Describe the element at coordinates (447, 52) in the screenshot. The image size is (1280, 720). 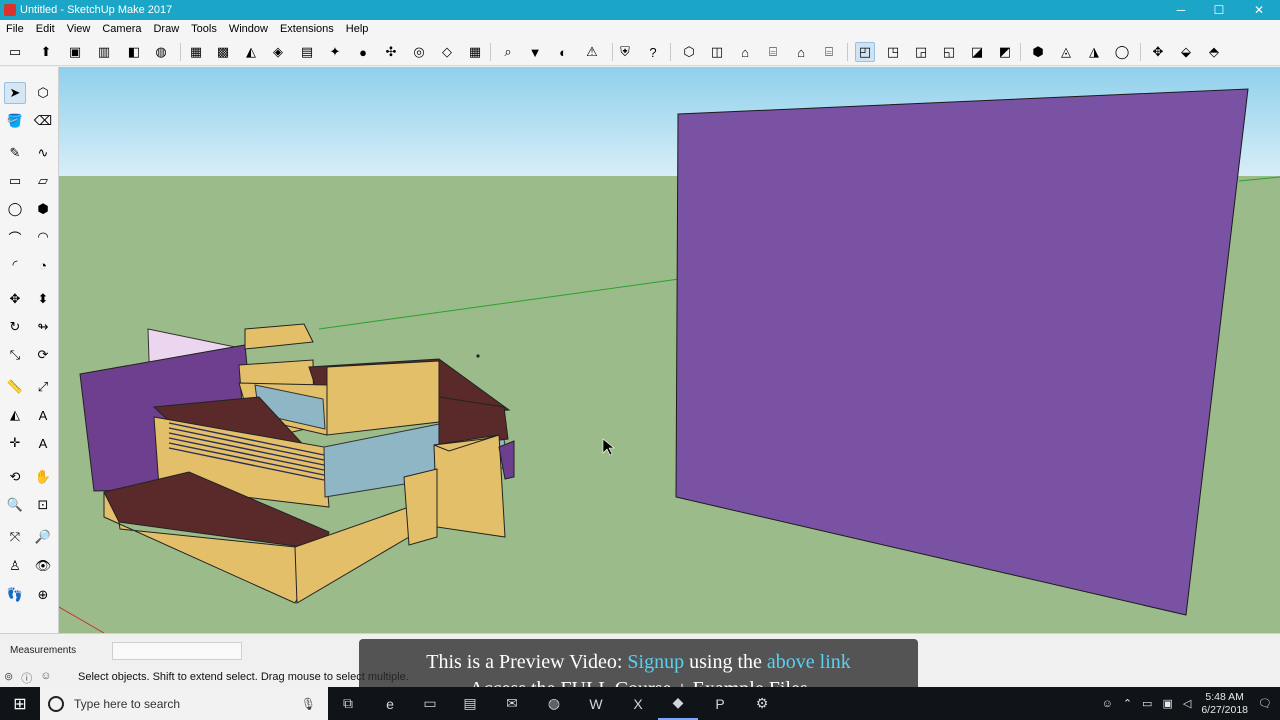
I see `layer-icon: ◇` at that location.